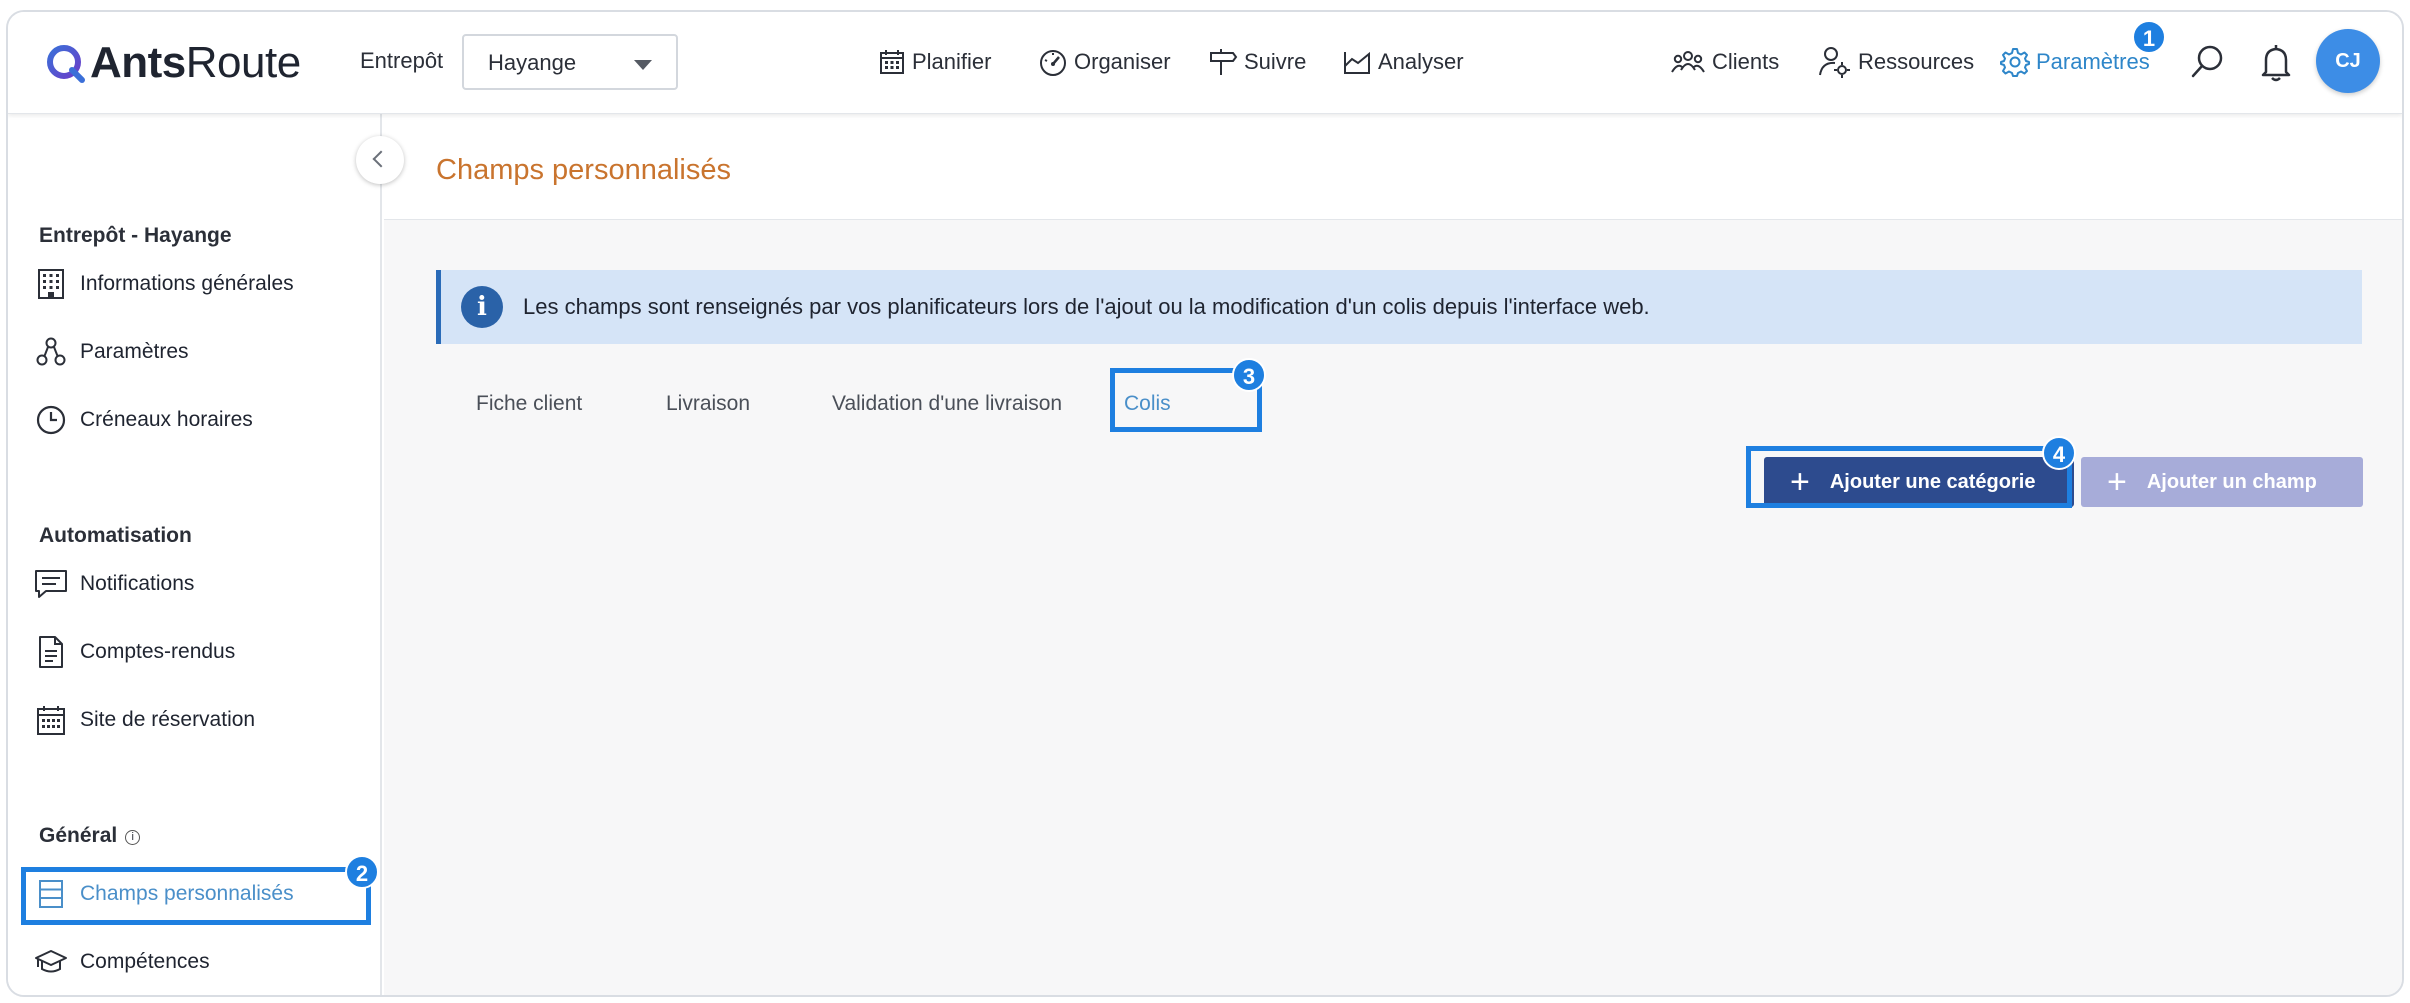  Describe the element at coordinates (51, 584) in the screenshot. I see `message-icon` at that location.